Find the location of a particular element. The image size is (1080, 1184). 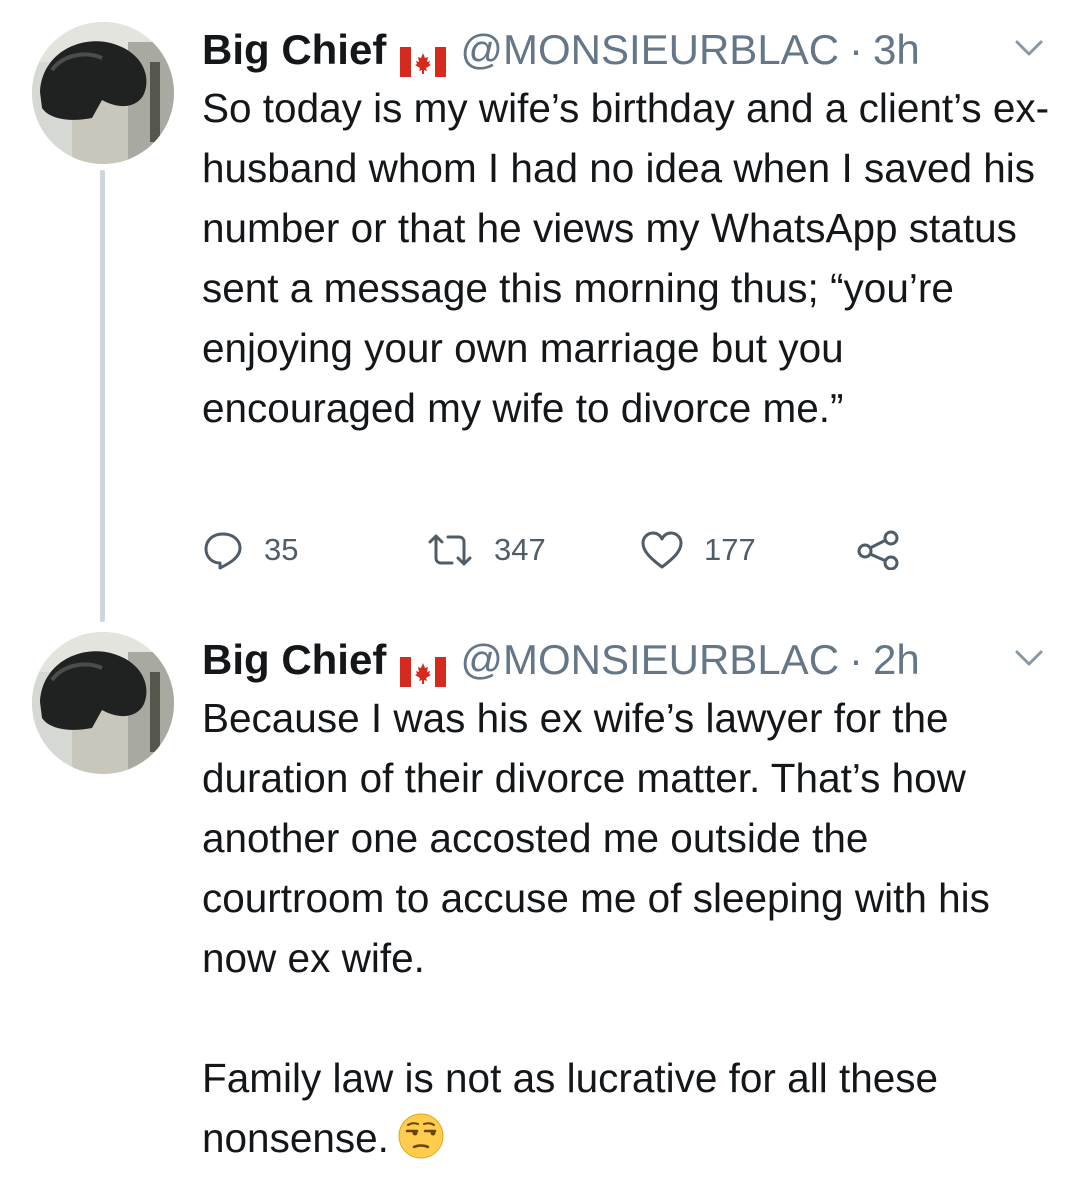

share-button is located at coordinates (888, 550).